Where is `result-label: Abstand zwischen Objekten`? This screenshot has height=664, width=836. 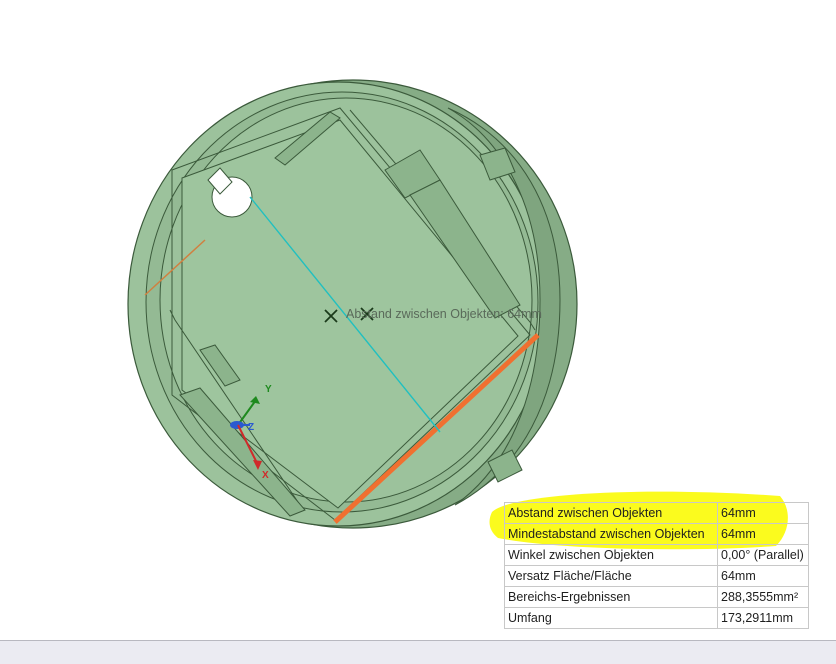
result-label: Abstand zwischen Objekten is located at coordinates (611, 513).